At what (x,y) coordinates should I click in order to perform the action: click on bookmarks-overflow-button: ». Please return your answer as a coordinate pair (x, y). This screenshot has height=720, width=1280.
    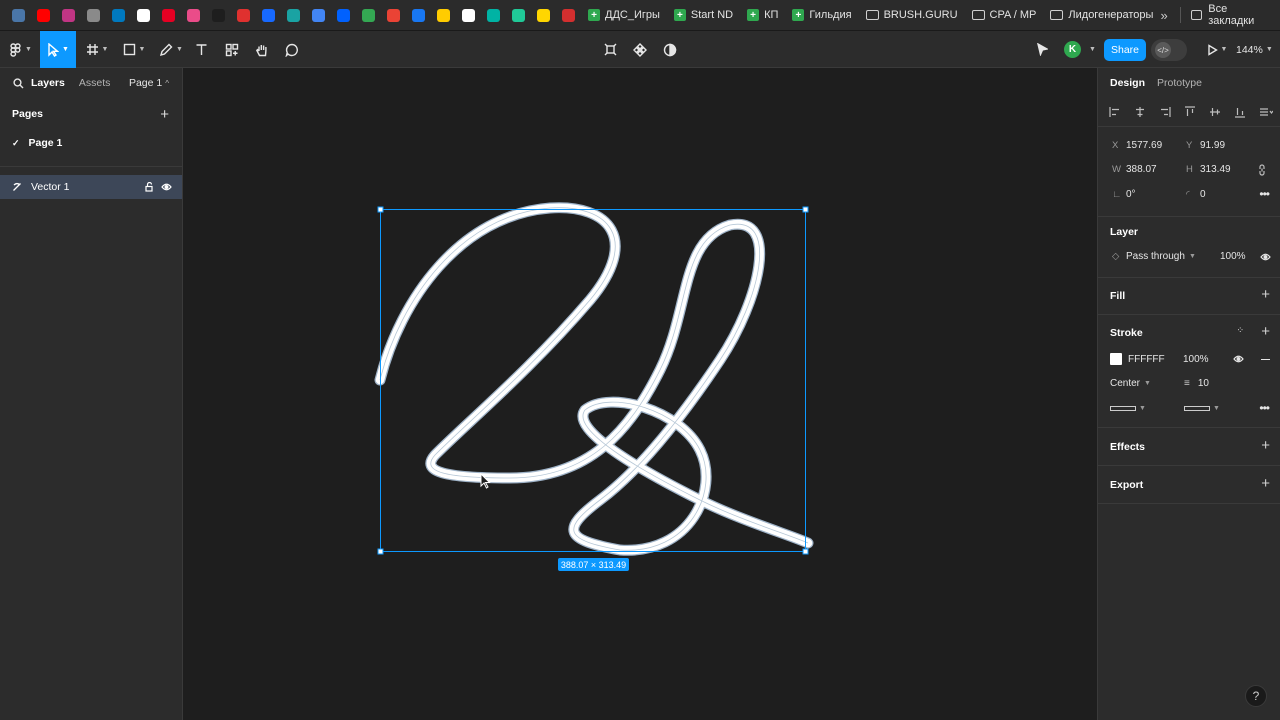
    Looking at the image, I should click on (1163, 15).